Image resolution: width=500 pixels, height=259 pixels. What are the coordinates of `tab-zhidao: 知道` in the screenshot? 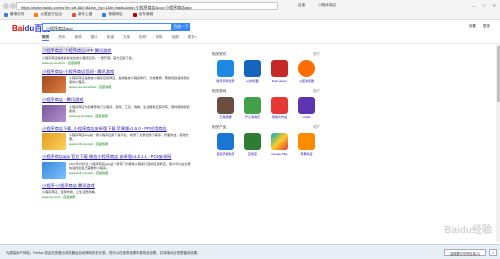 It's located at (110, 37).